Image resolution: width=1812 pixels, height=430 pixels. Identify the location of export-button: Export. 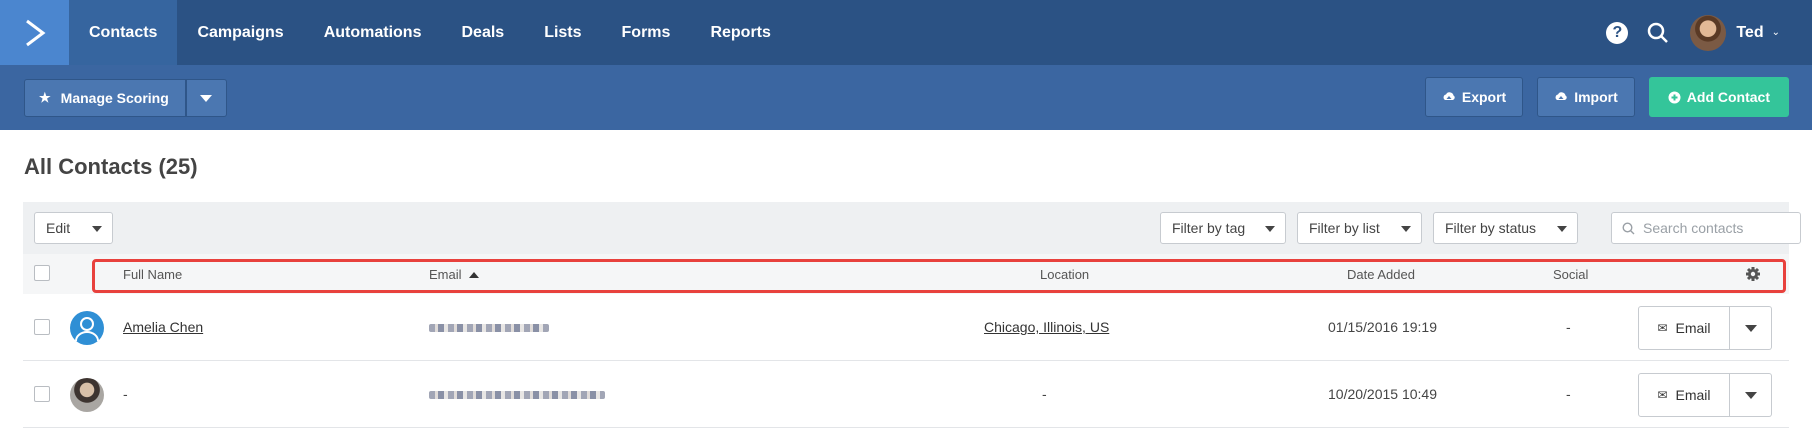
(1474, 97).